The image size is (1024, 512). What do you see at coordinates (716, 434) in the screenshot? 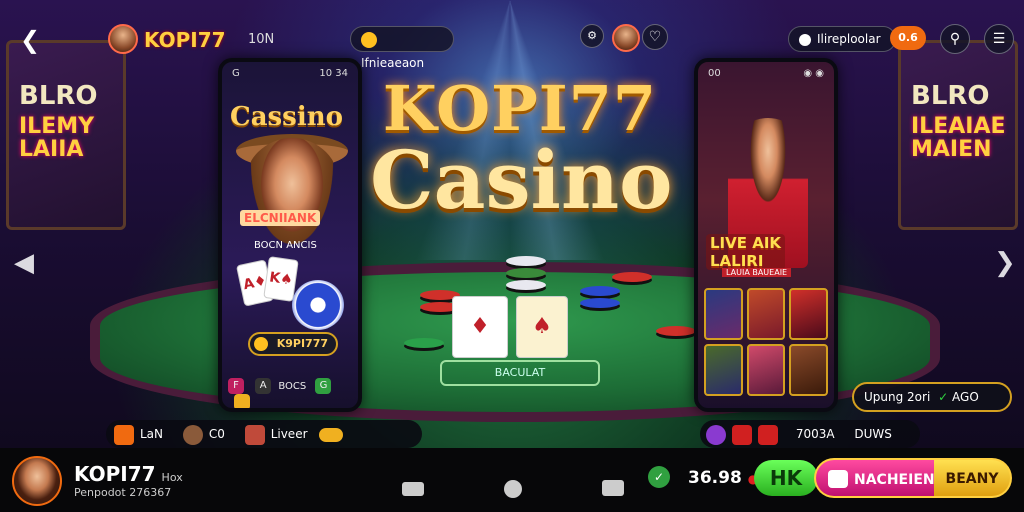
I see `purple-icon` at bounding box center [716, 434].